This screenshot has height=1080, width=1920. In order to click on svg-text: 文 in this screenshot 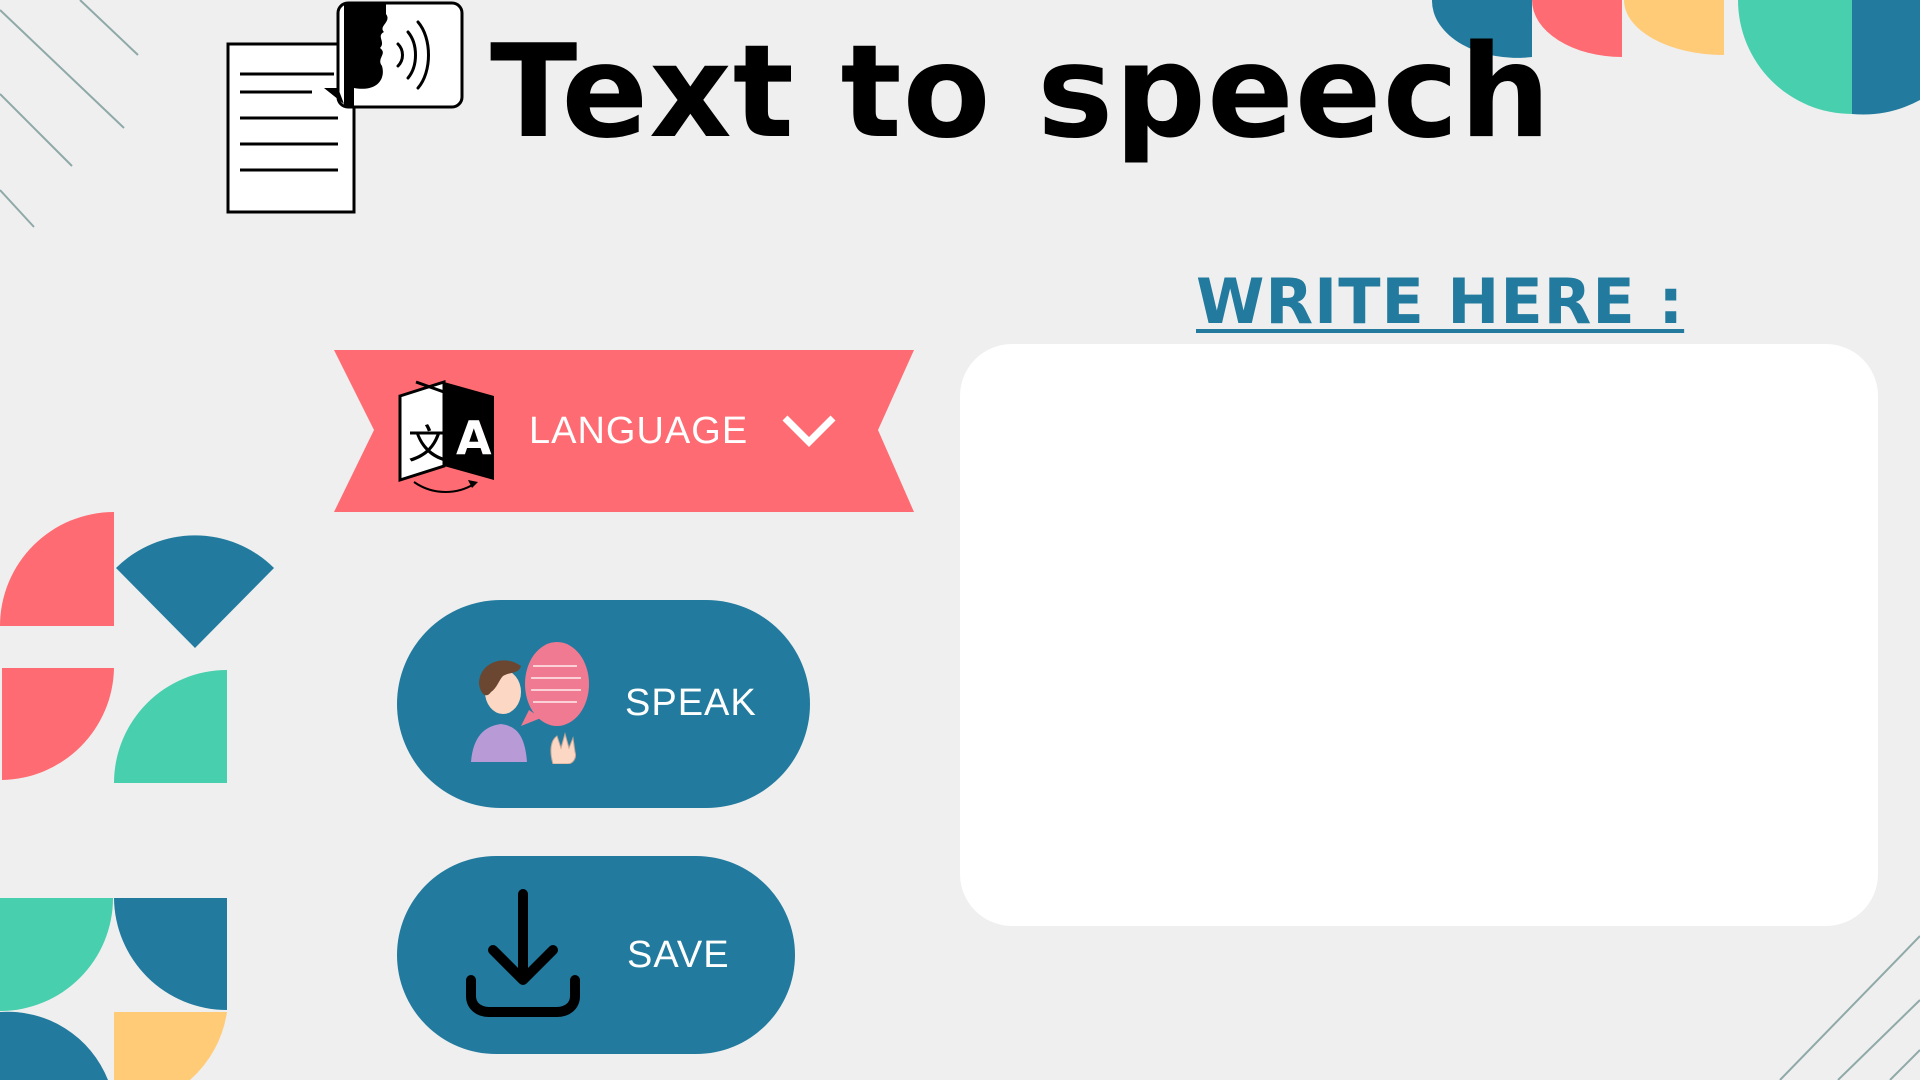, I will do `click(428, 445)`.